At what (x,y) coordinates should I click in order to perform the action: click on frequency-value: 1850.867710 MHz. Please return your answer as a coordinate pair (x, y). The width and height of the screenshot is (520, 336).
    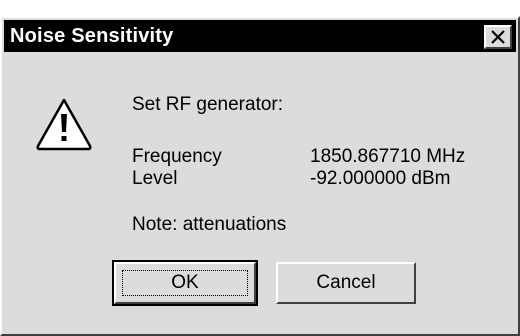
    Looking at the image, I should click on (388, 156).